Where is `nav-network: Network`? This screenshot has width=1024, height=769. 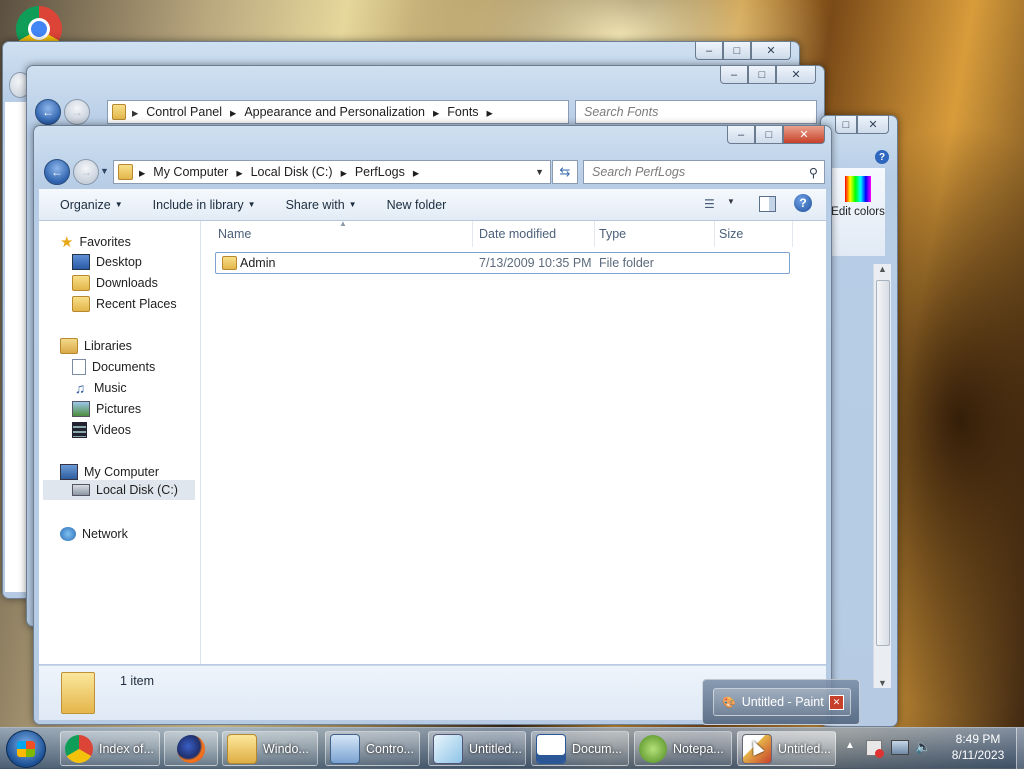
nav-network: Network is located at coordinates (94, 534).